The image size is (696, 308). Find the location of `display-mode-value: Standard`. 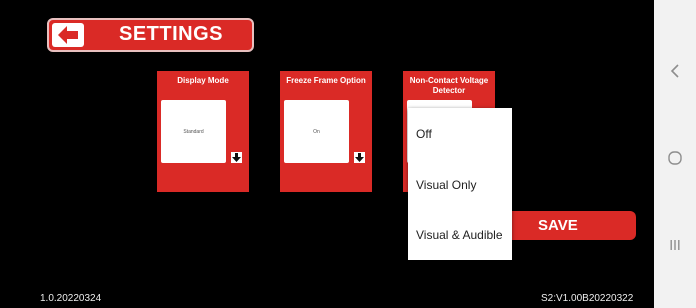

display-mode-value: Standard is located at coordinates (193, 132).